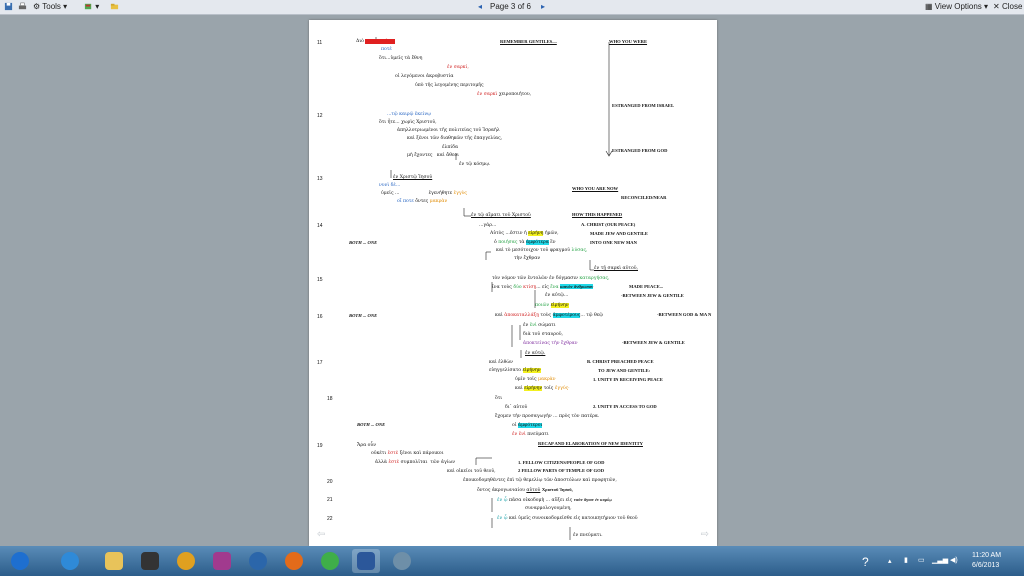  Describe the element at coordinates (865, 562) in the screenshot. I see `help-icon: ?` at that location.